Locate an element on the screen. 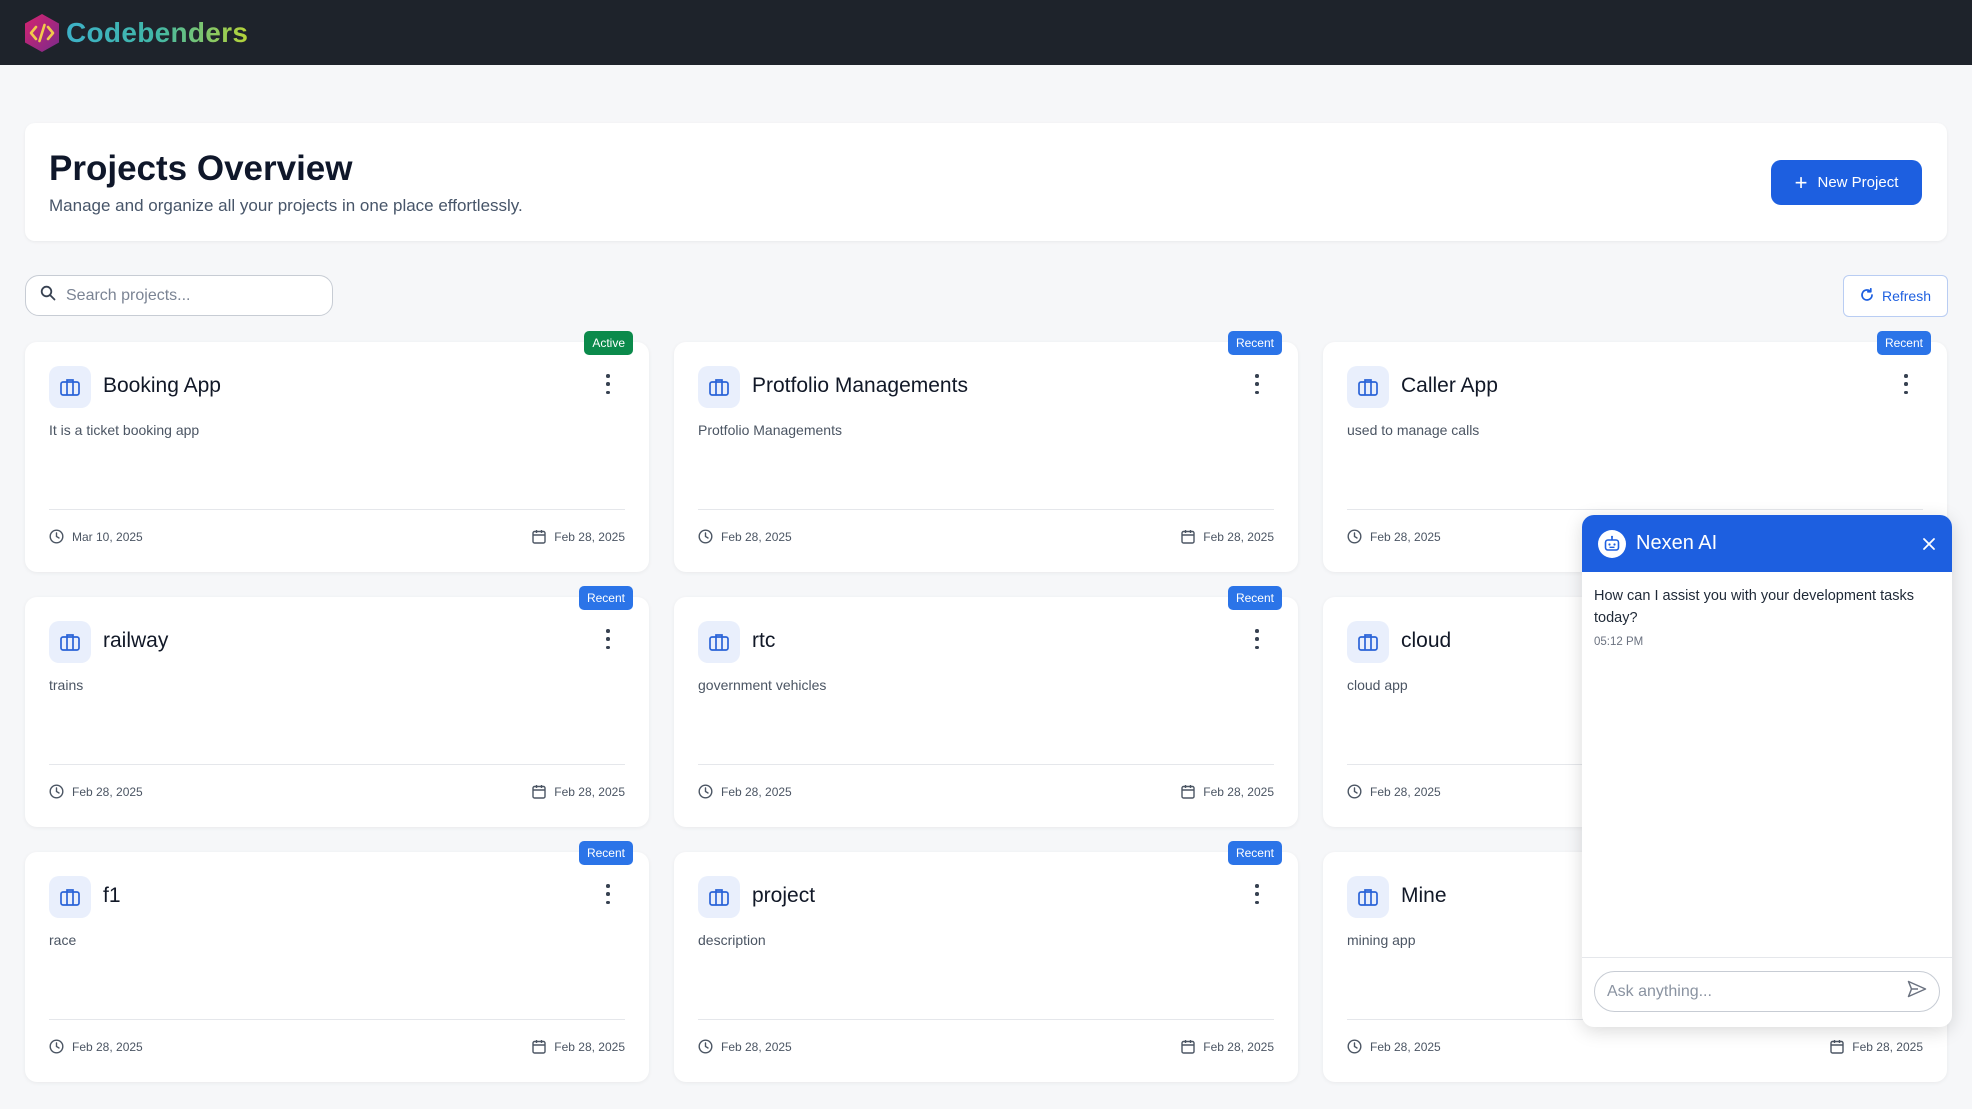 The height and width of the screenshot is (1109, 1972). send-icon is located at coordinates (1917, 991).